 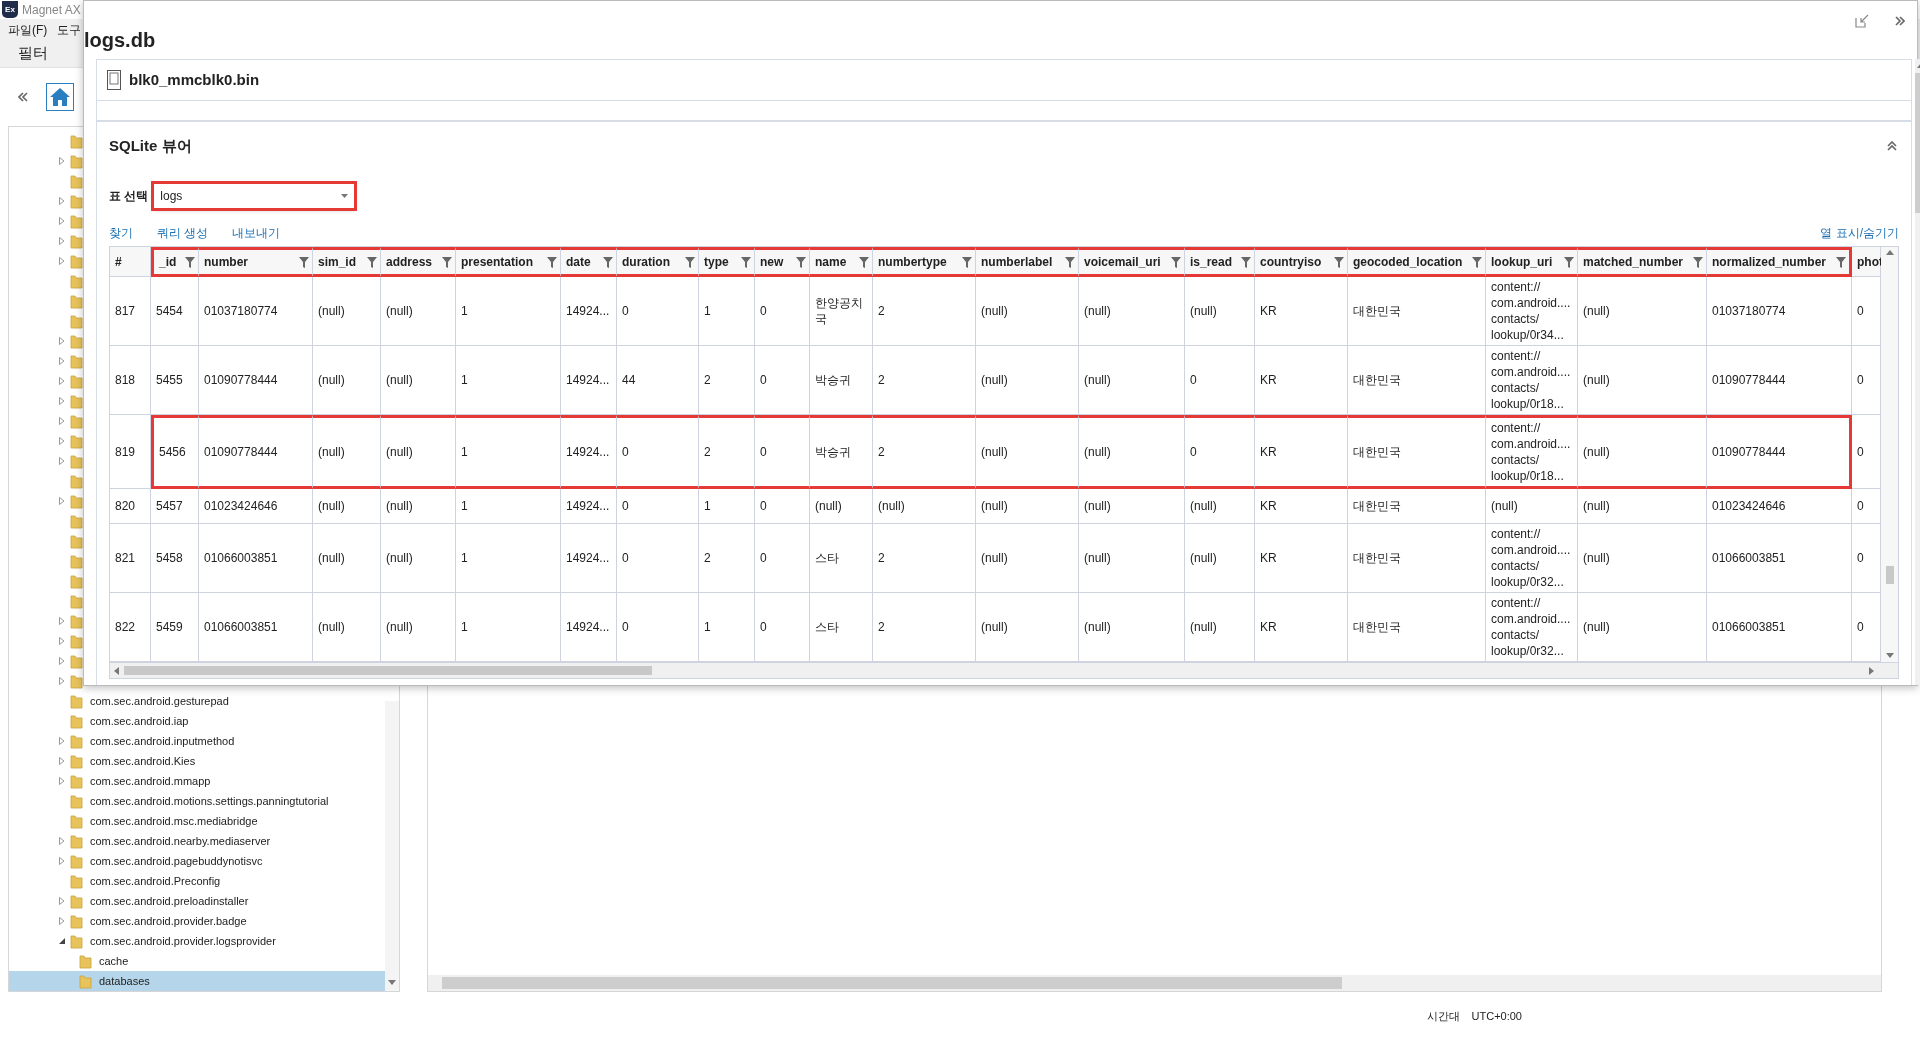 I want to click on column-header: name, so click(x=841, y=262).